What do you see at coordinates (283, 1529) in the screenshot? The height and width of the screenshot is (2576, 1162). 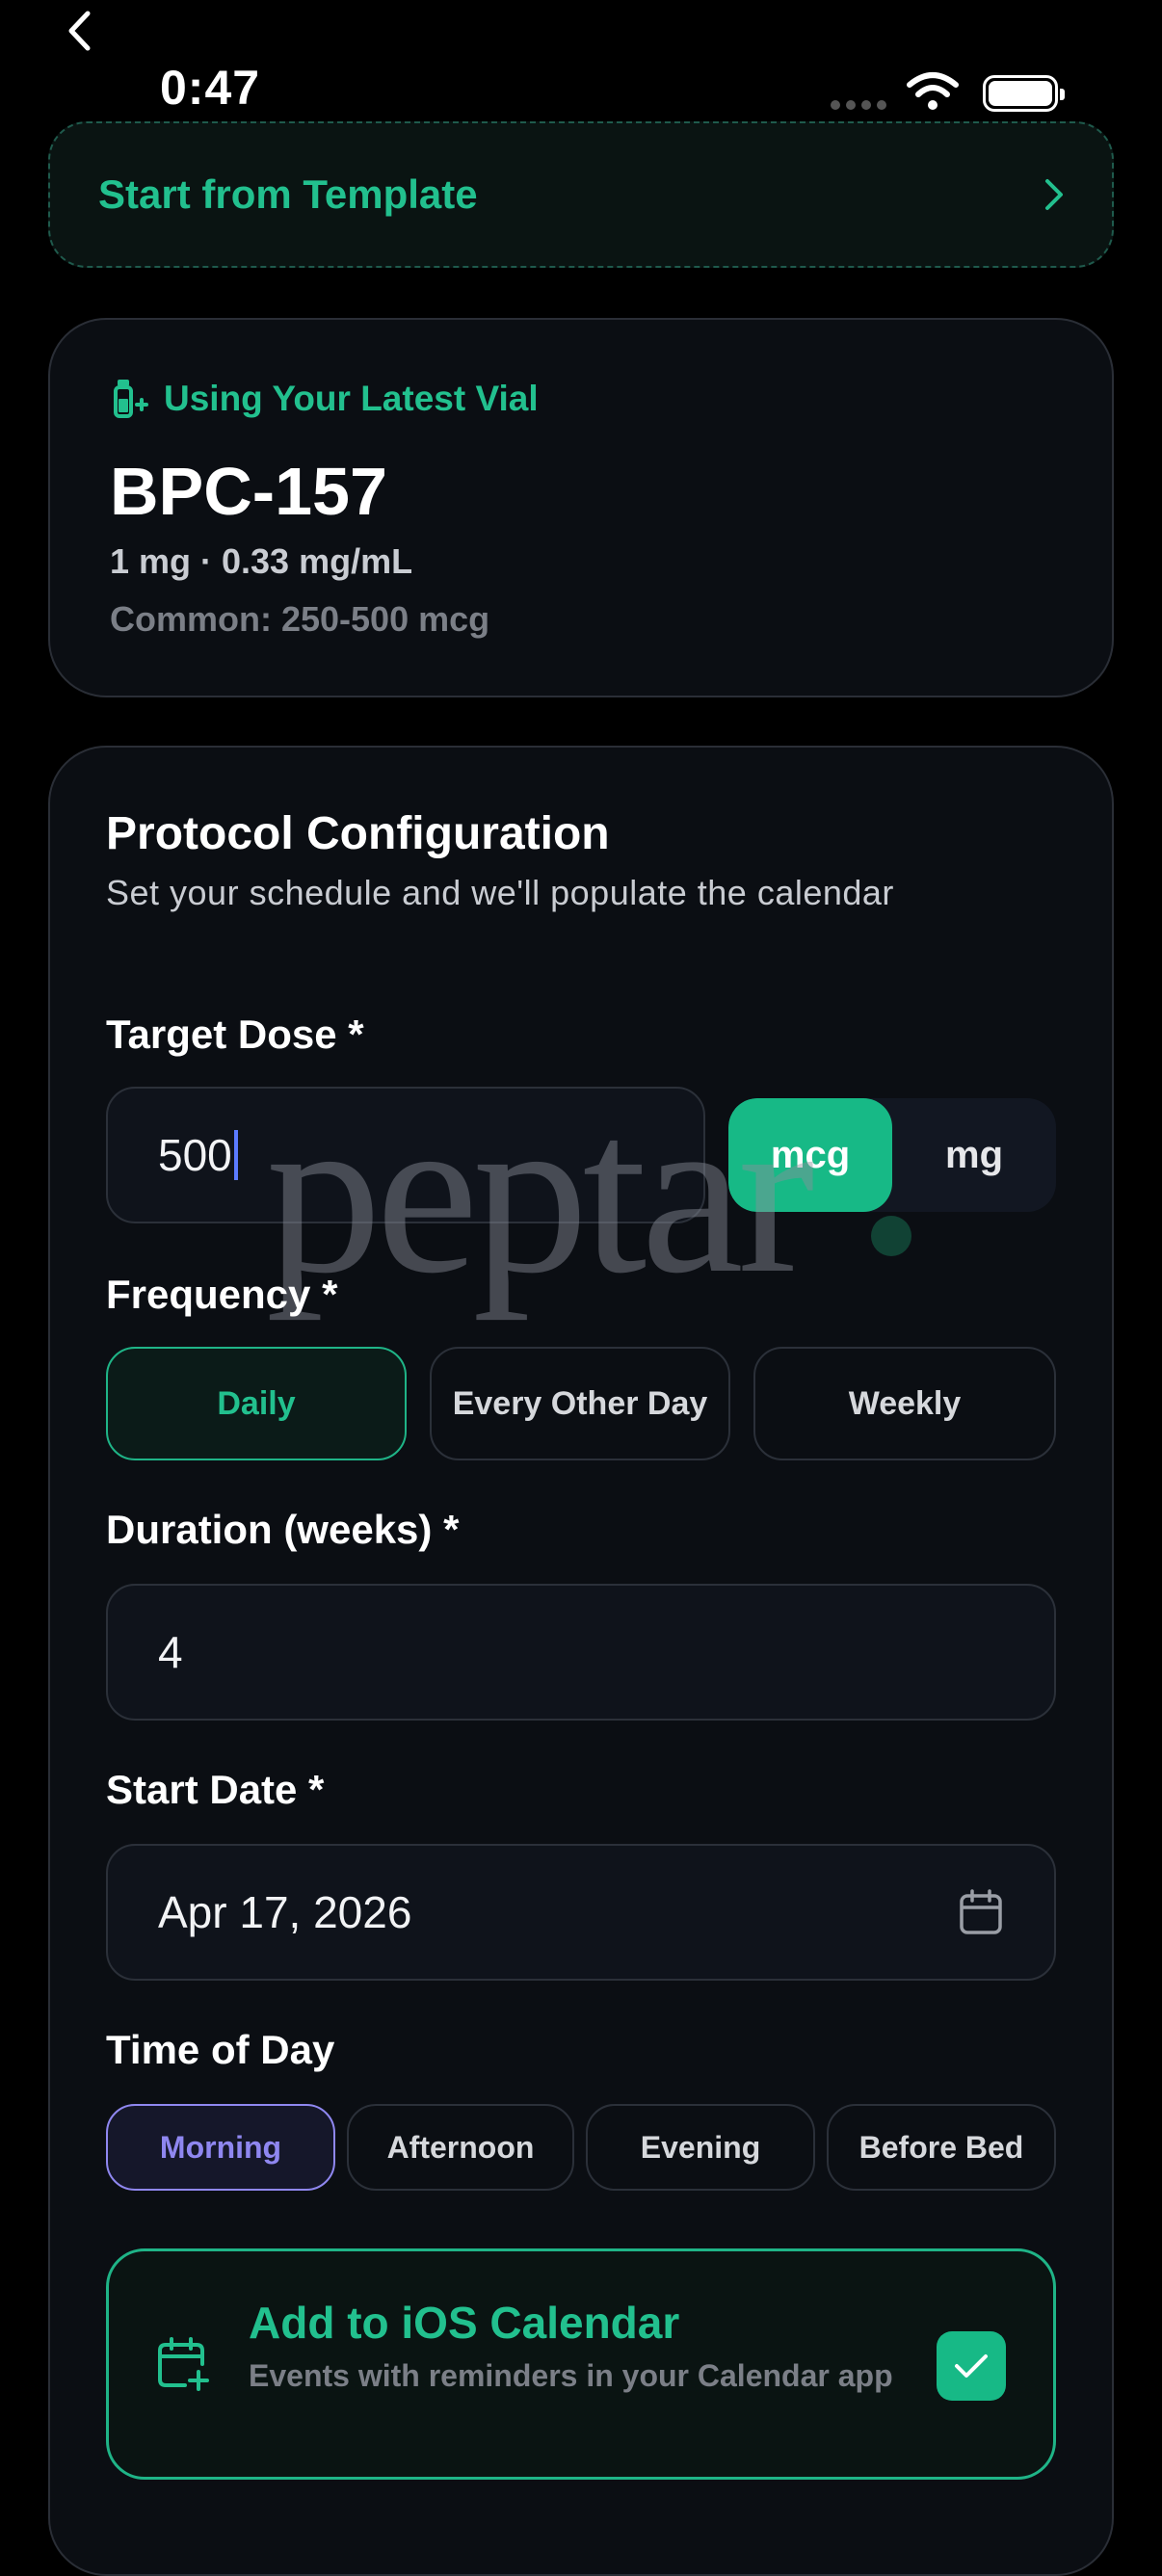 I see `duration-label: Duration (weeks) *` at bounding box center [283, 1529].